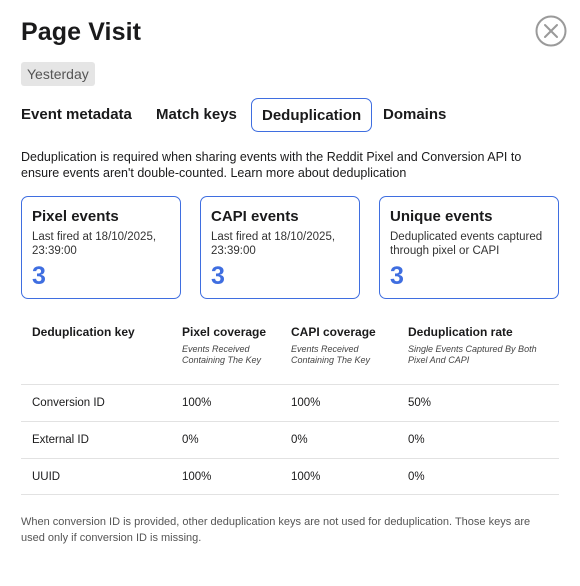 The height and width of the screenshot is (586, 580). What do you see at coordinates (290, 440) in the screenshot?
I see `table-row: External ID 0% 0% 0%` at bounding box center [290, 440].